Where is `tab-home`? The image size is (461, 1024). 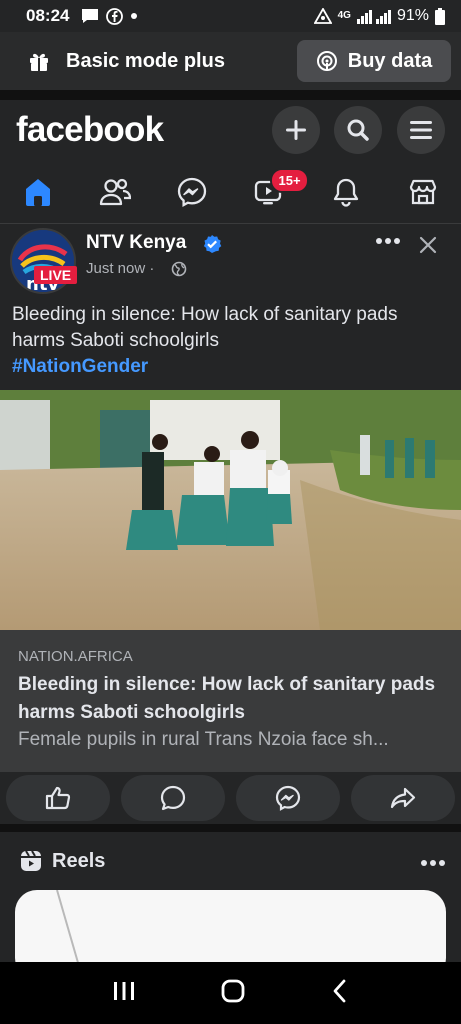 tab-home is located at coordinates (38, 191).